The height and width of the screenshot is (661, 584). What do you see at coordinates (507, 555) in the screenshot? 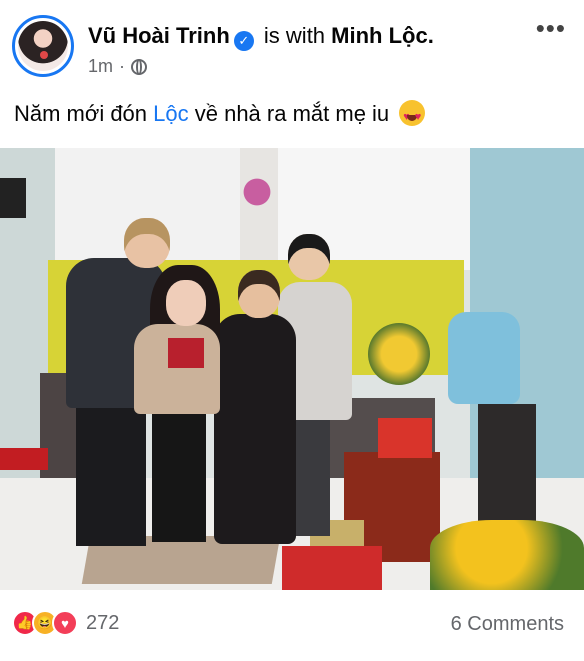
I see `photo-flowers-floor` at bounding box center [507, 555].